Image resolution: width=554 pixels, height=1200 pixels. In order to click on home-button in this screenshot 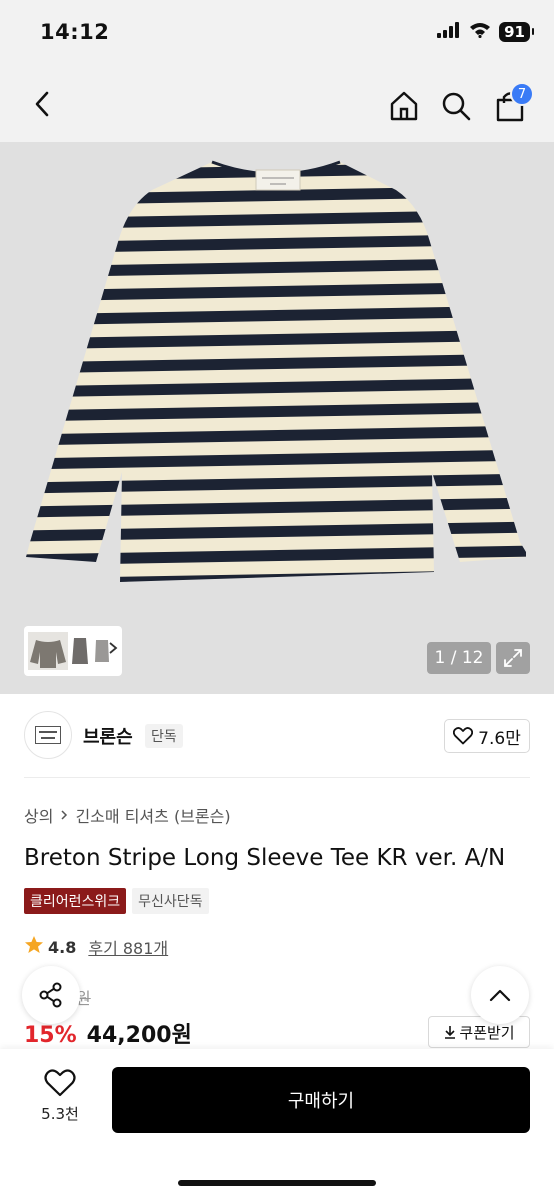, I will do `click(404, 106)`.